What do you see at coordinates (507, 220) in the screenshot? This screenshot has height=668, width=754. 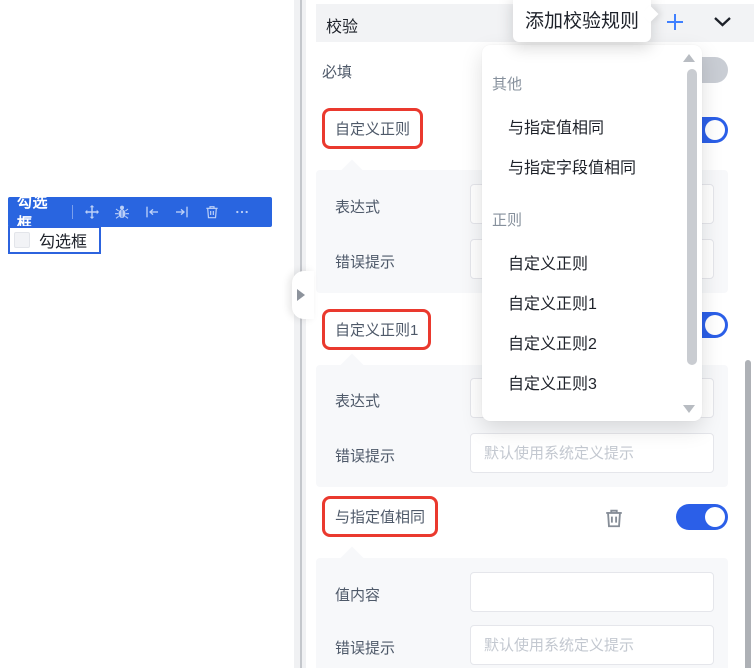 I see `dropdown-group-label: 正则` at bounding box center [507, 220].